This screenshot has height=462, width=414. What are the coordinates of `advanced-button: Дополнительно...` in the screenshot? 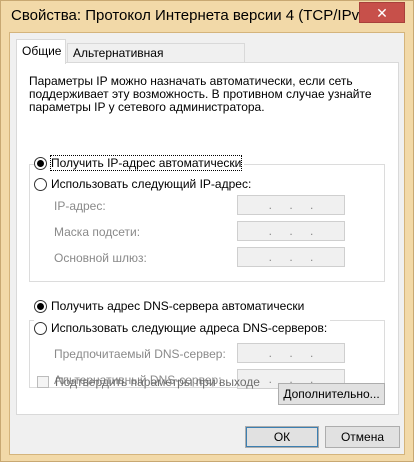 It's located at (331, 394).